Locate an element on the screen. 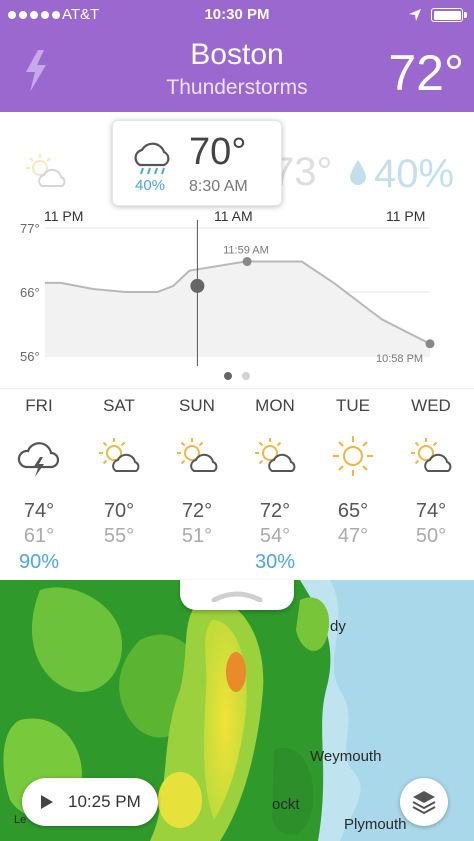 The image size is (474, 841). status-time: 10:30 PM is located at coordinates (237, 14).